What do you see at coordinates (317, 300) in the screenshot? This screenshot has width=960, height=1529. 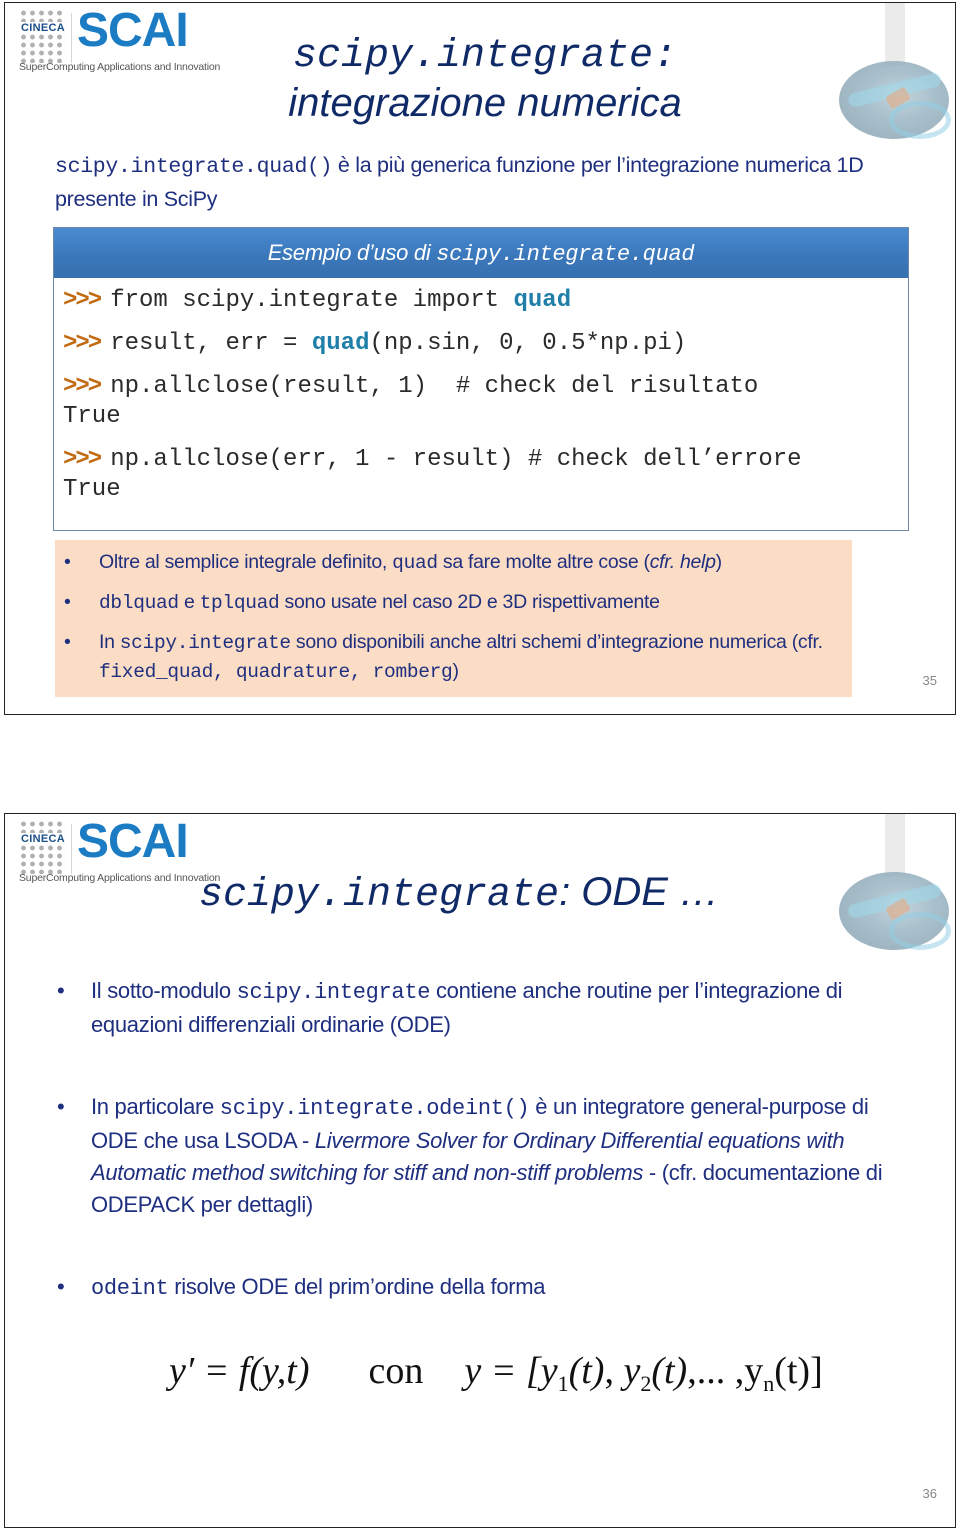 I see `code-line: >>> from scipy.integrate import quad` at bounding box center [317, 300].